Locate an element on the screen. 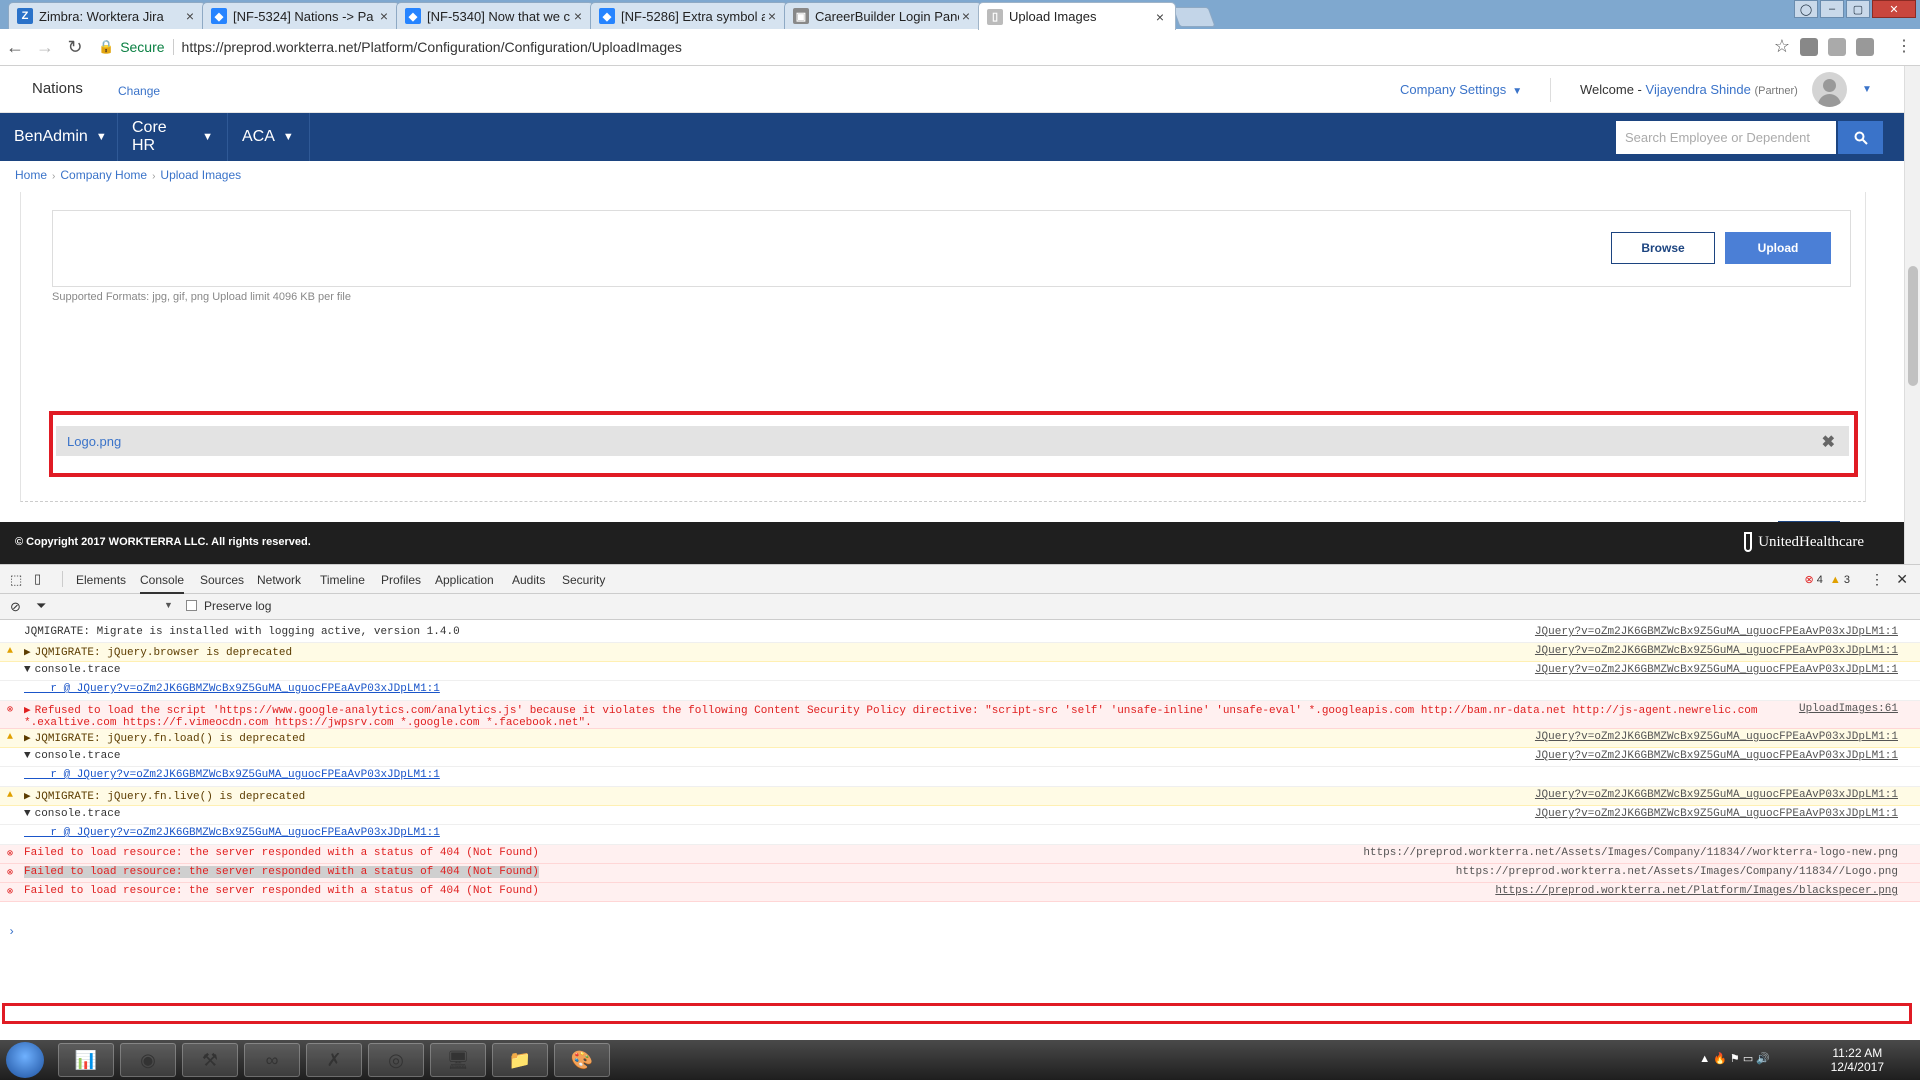  taskbar-tools-icon: ⚒ is located at coordinates (210, 1060).